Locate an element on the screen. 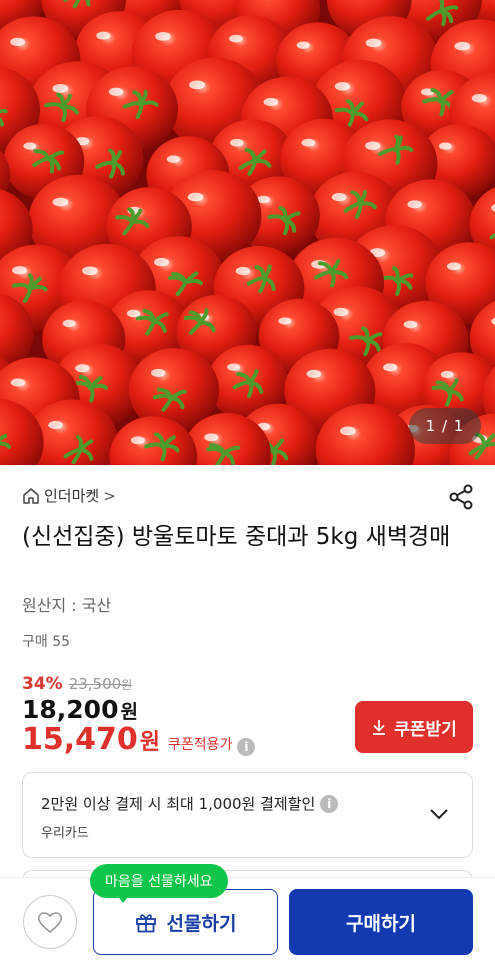  original-price: 23,500 is located at coordinates (95, 684).